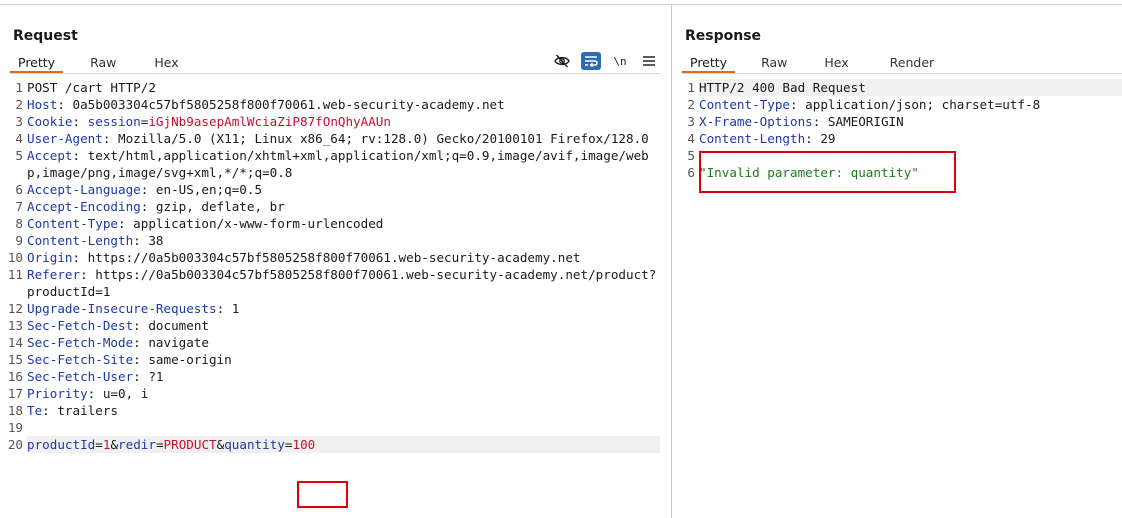 This screenshot has width=1122, height=518. I want to click on token-text: : SAMEORIGIN, so click(858, 121).